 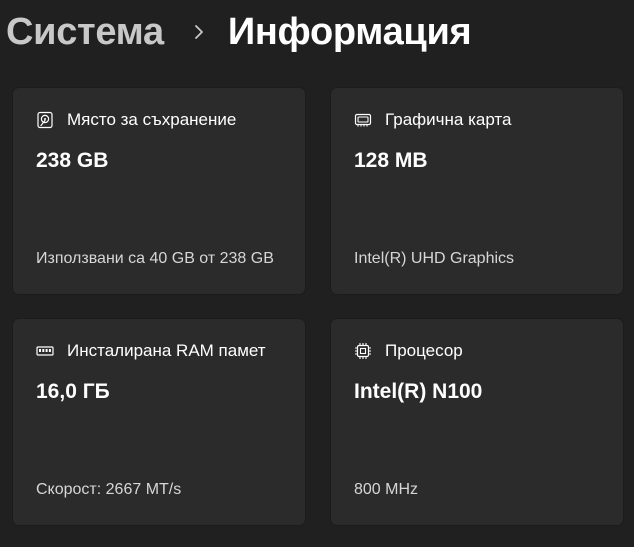 What do you see at coordinates (434, 258) in the screenshot?
I see `gpu-detail: Intel(R) UHD Graphics` at bounding box center [434, 258].